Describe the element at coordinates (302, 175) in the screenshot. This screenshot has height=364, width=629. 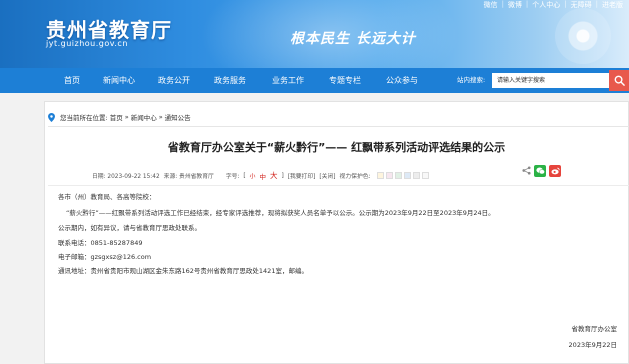
I see `print-link: [我要打印]` at that location.